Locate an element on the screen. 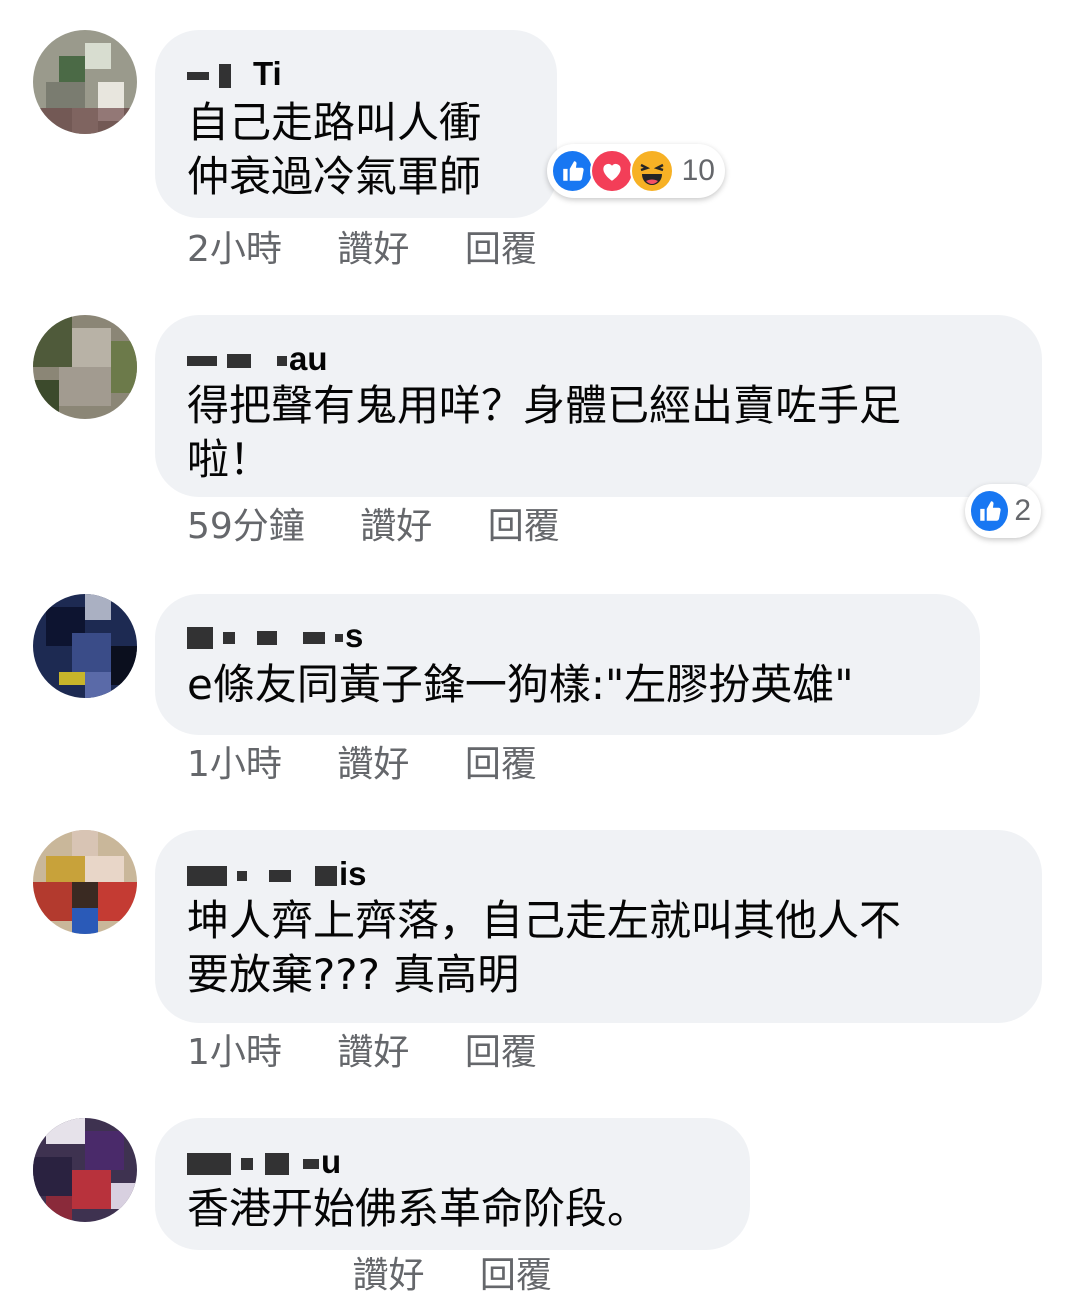  comment-actions: 59分鐘 讚好 回覆 is located at coordinates (395, 527).